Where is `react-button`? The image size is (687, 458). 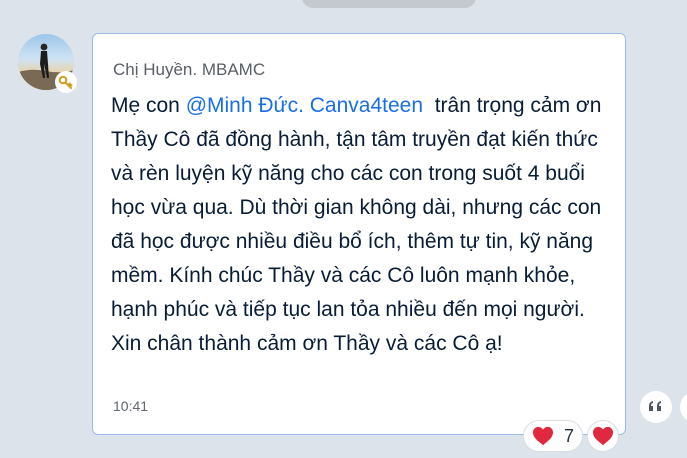
react-button is located at coordinates (603, 436).